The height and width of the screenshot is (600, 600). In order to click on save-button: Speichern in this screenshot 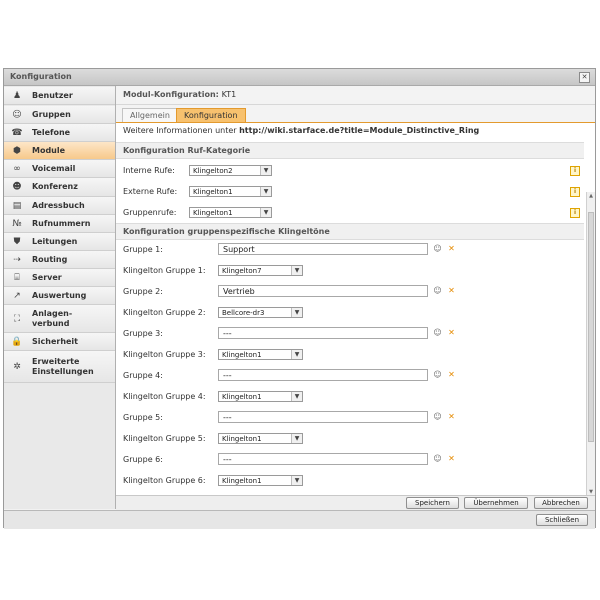, I will do `click(432, 503)`.